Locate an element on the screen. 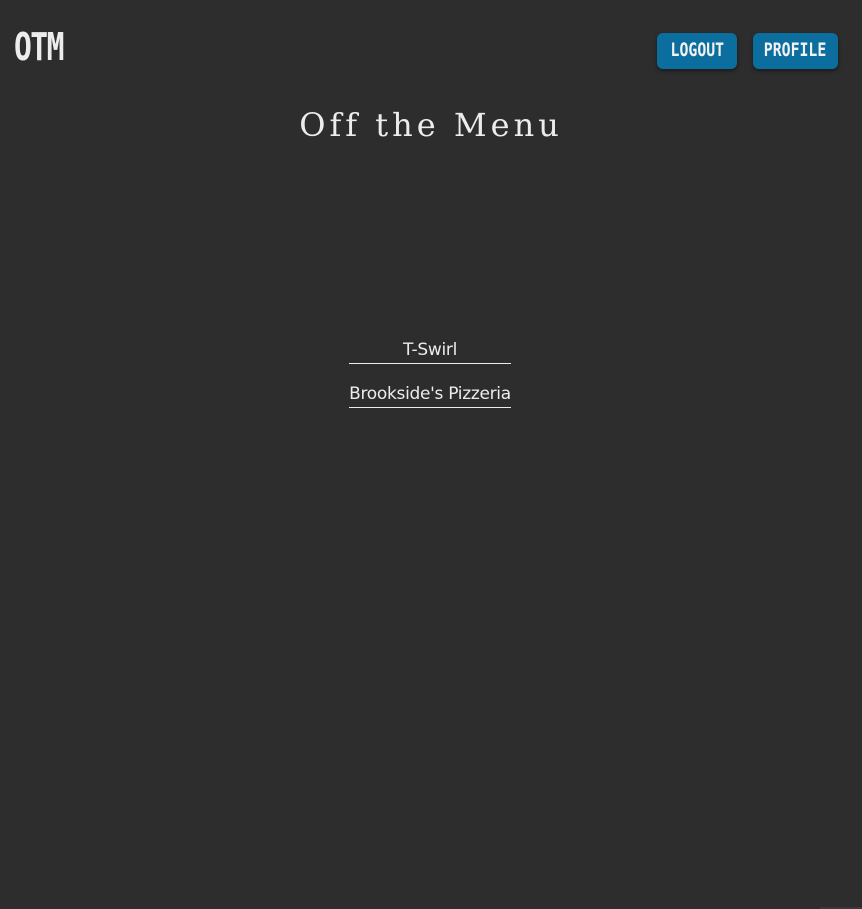  profile-label: Profile is located at coordinates (795, 49).